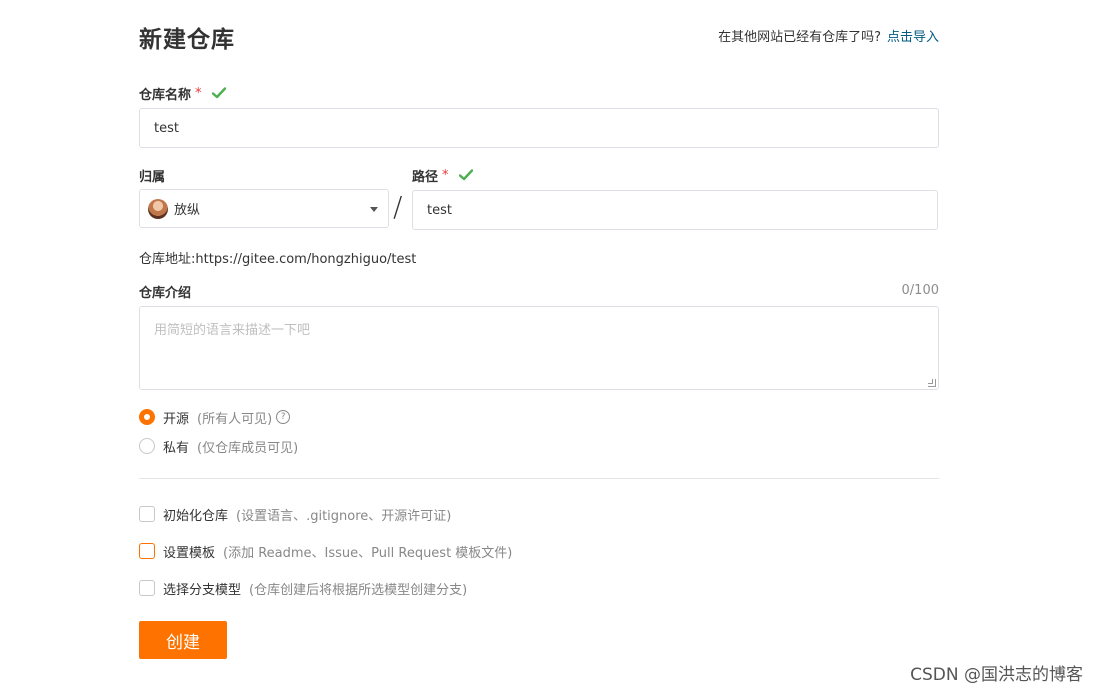 This screenshot has height=691, width=1099. Describe the element at coordinates (425, 177) in the screenshot. I see `path-label-text: 路径` at that location.